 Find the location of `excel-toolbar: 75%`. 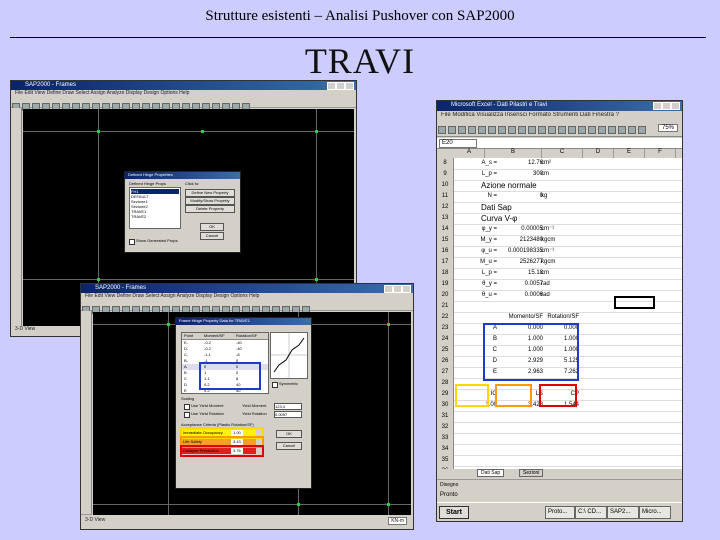

excel-toolbar: 75% is located at coordinates (559, 129).